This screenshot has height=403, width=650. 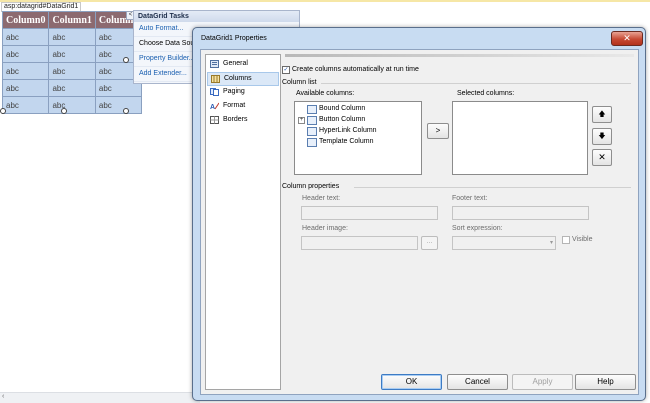 I want to click on nav-label: Columns, so click(x=238, y=78).